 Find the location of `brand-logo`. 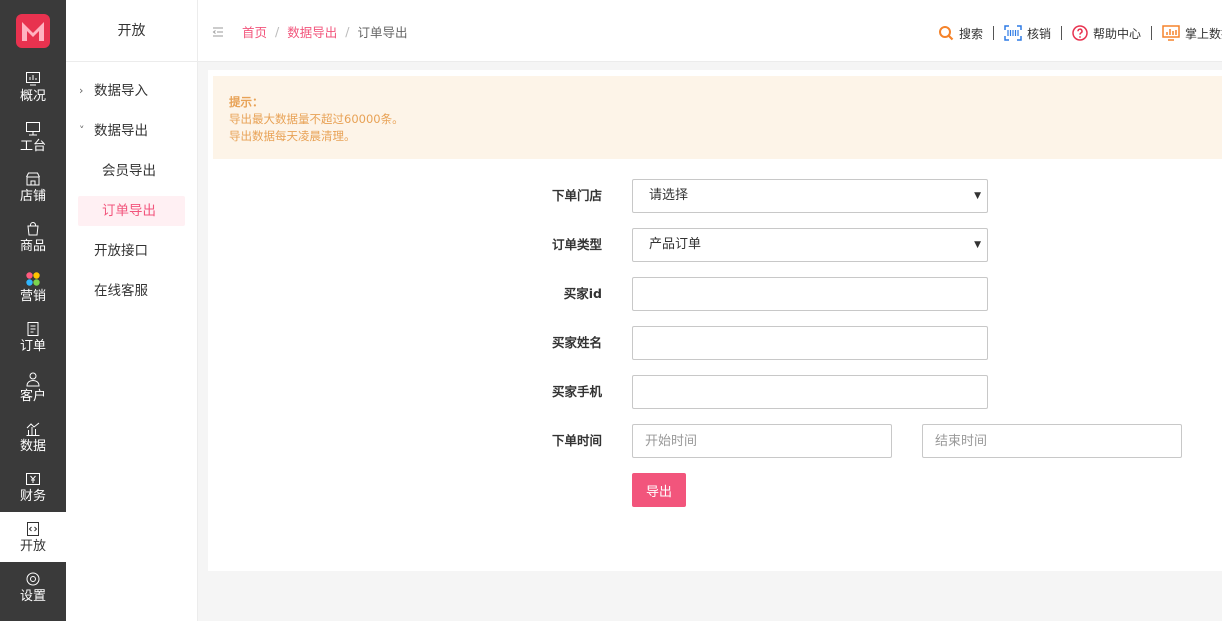

brand-logo is located at coordinates (33, 31).